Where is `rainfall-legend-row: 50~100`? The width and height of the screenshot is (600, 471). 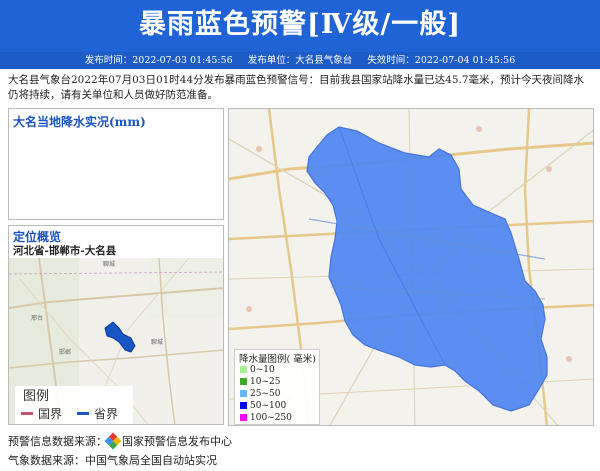
rainfall-legend-row: 50~100 is located at coordinates (263, 405).